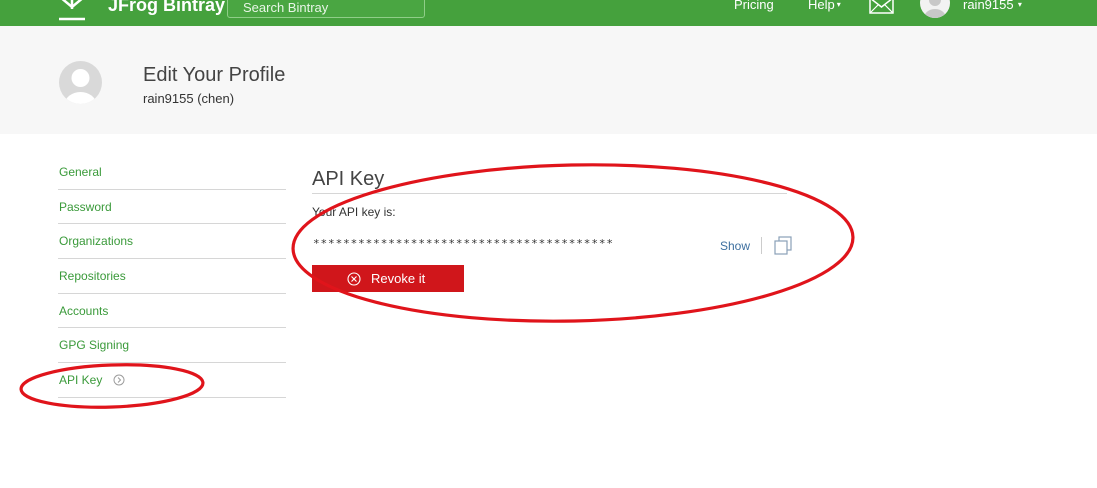 The width and height of the screenshot is (1097, 488). Describe the element at coordinates (81, 380) in the screenshot. I see `sidebar-item-label: API Key` at that location.